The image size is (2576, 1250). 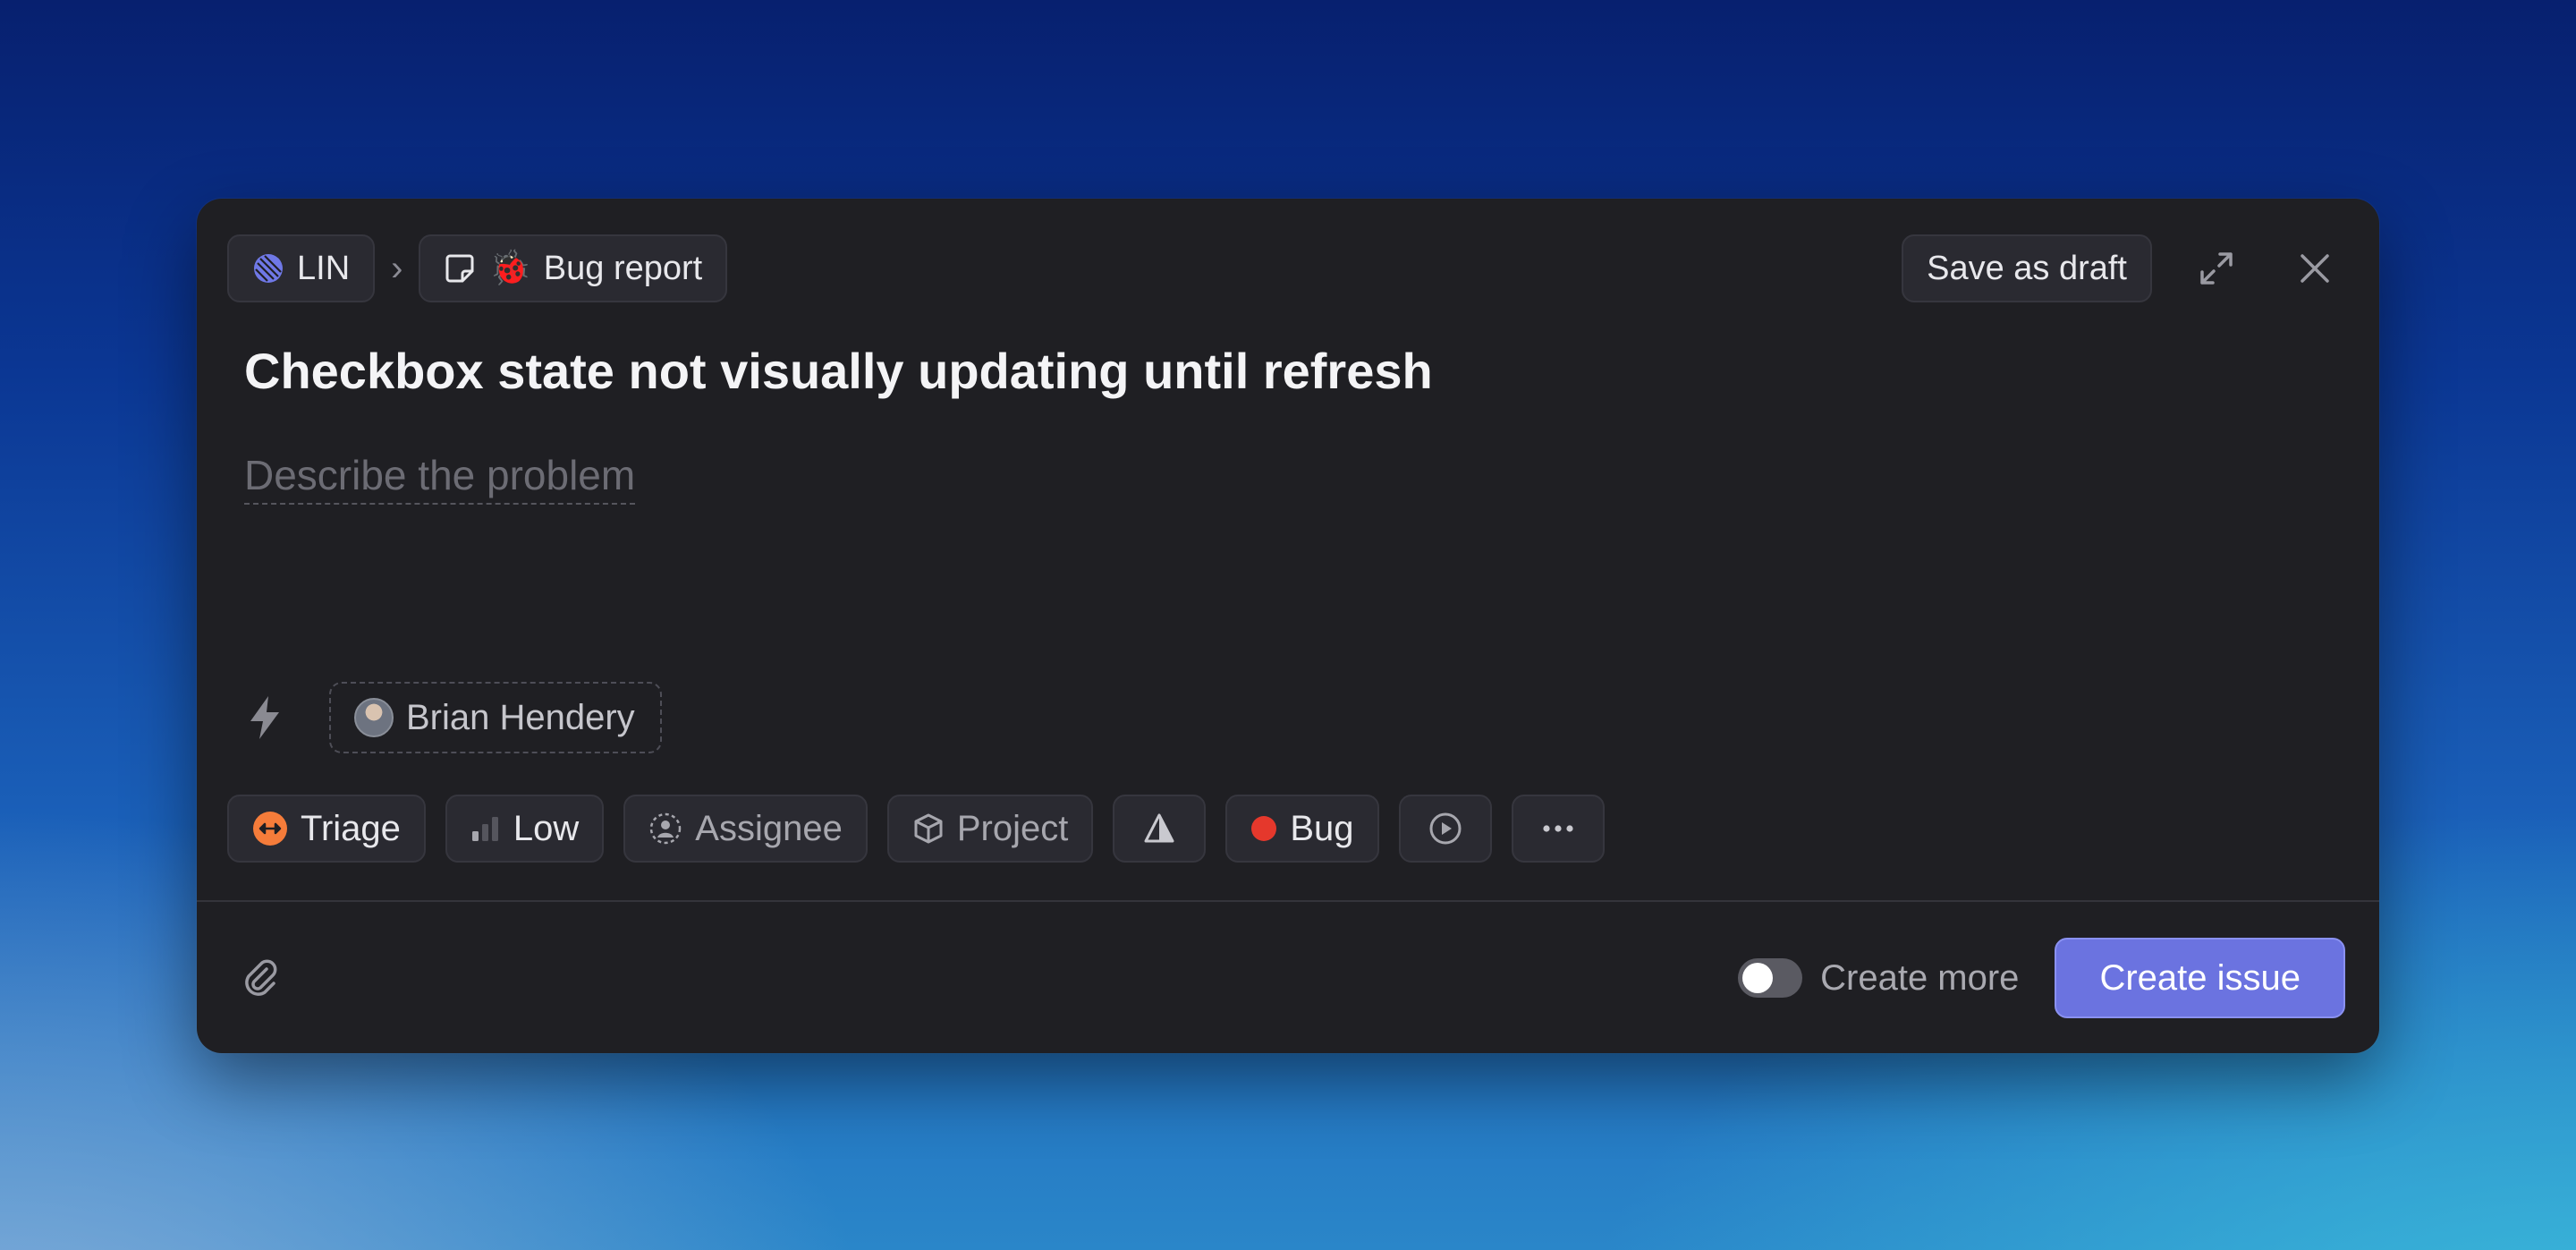 I want to click on template-properties-row: Brian Hendery, so click(x=453, y=717).